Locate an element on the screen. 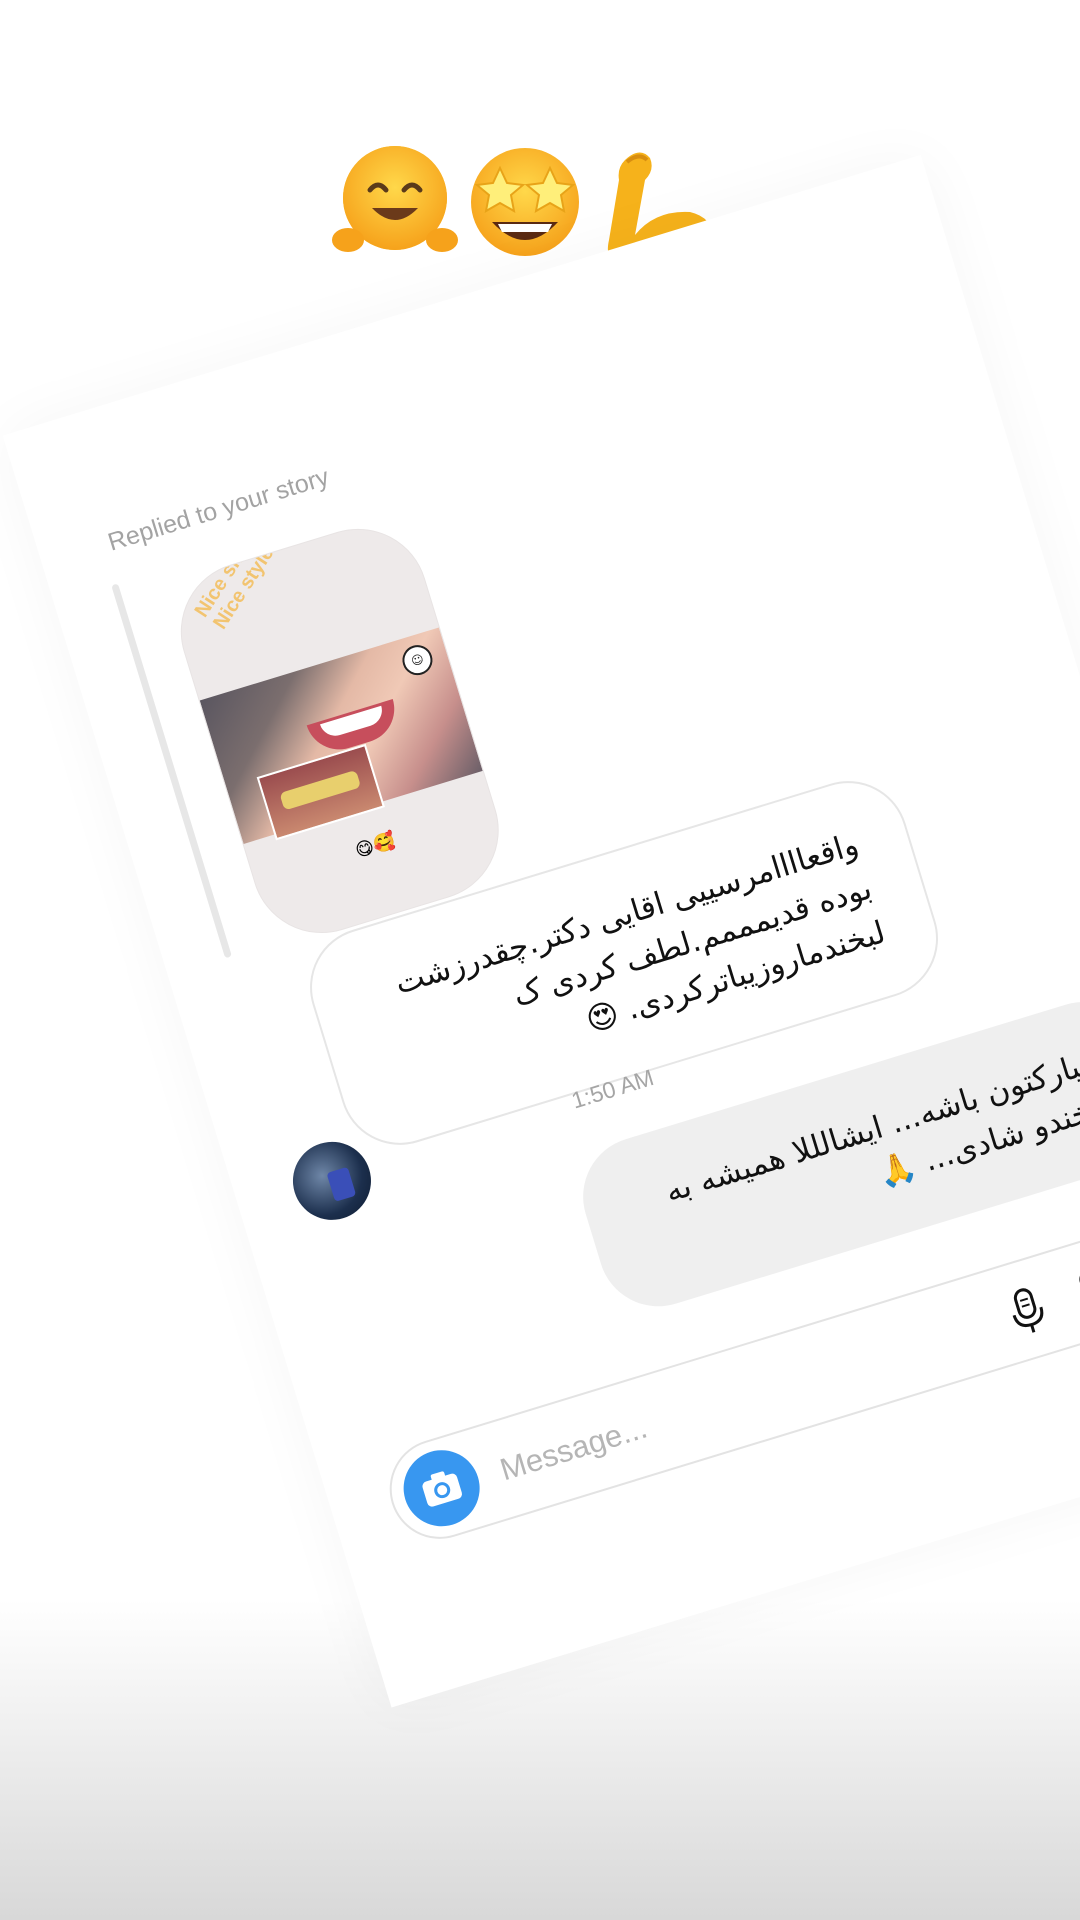  microphone-button is located at coordinates (1027, 1309).